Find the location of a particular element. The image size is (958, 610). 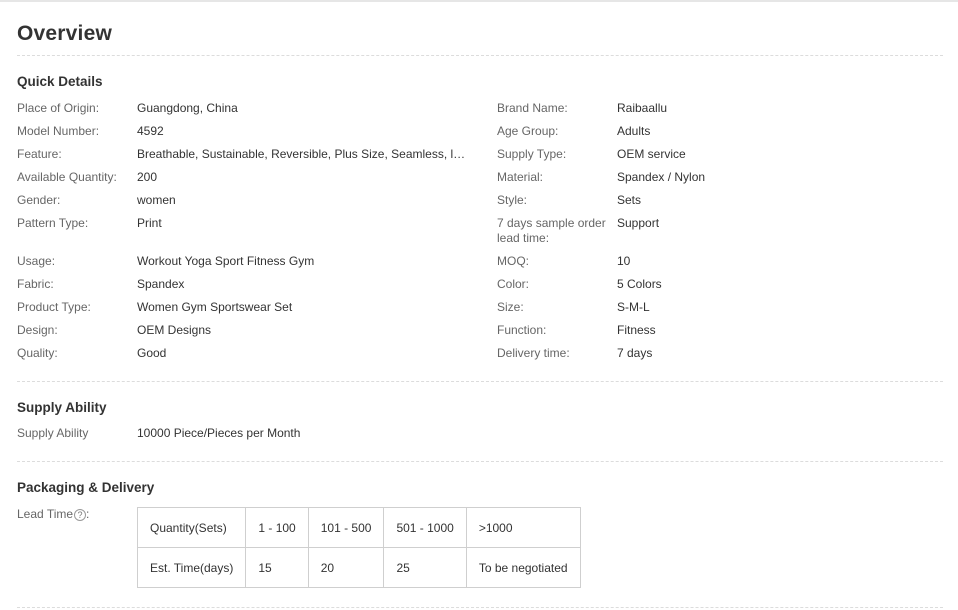

supply-ability-value: 10000 Piece/Pieces per Month is located at coordinates (219, 433).